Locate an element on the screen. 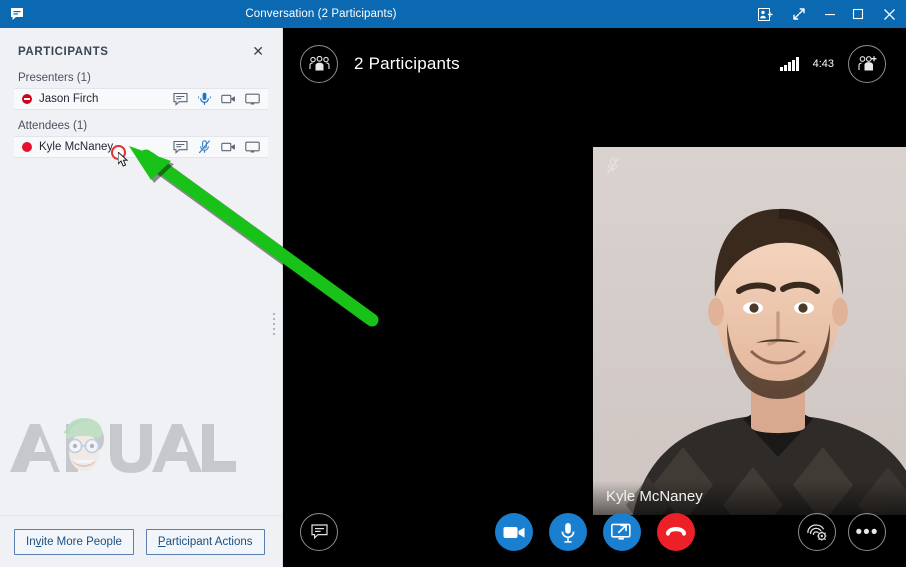 The width and height of the screenshot is (906, 567). window-titlebar: Conversation (2 Participants) is located at coordinates (453, 14).